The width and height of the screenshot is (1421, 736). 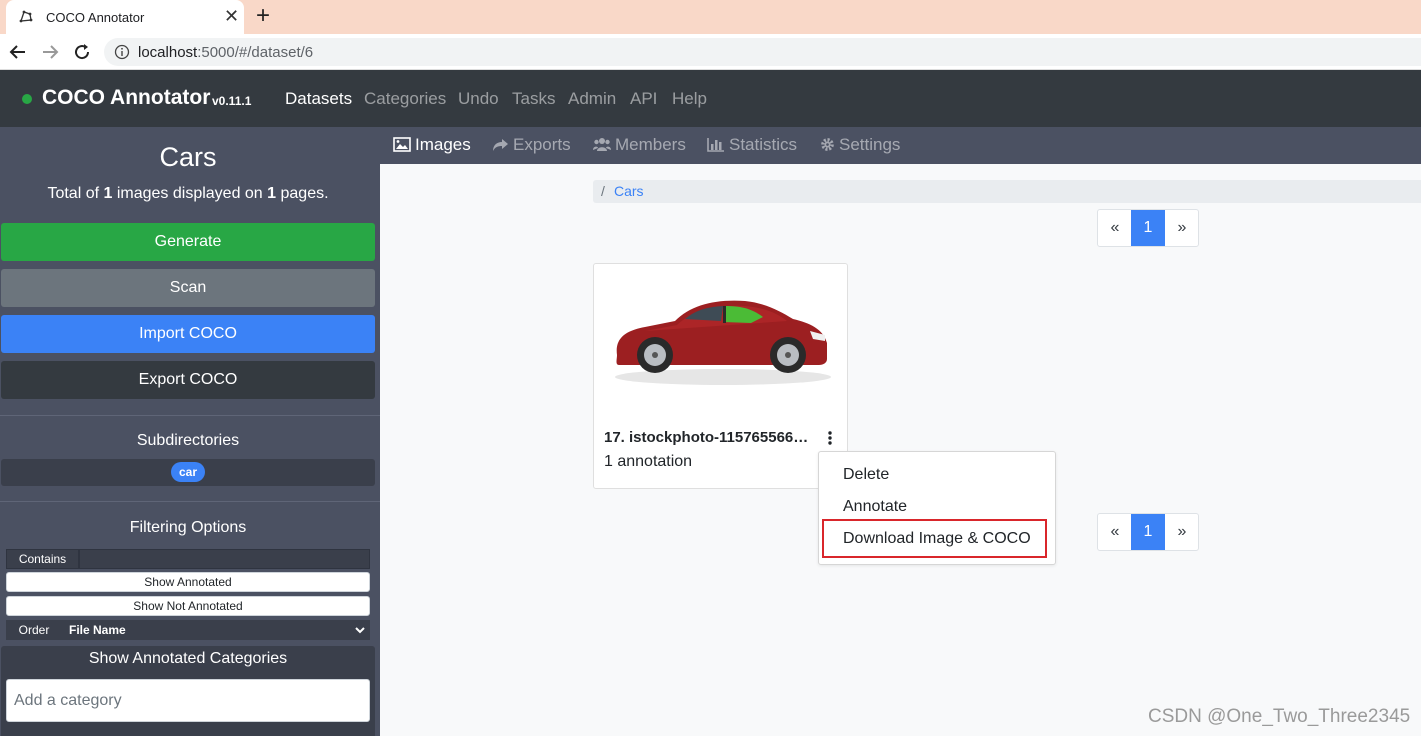 What do you see at coordinates (27, 99) in the screenshot?
I see `status-dot` at bounding box center [27, 99].